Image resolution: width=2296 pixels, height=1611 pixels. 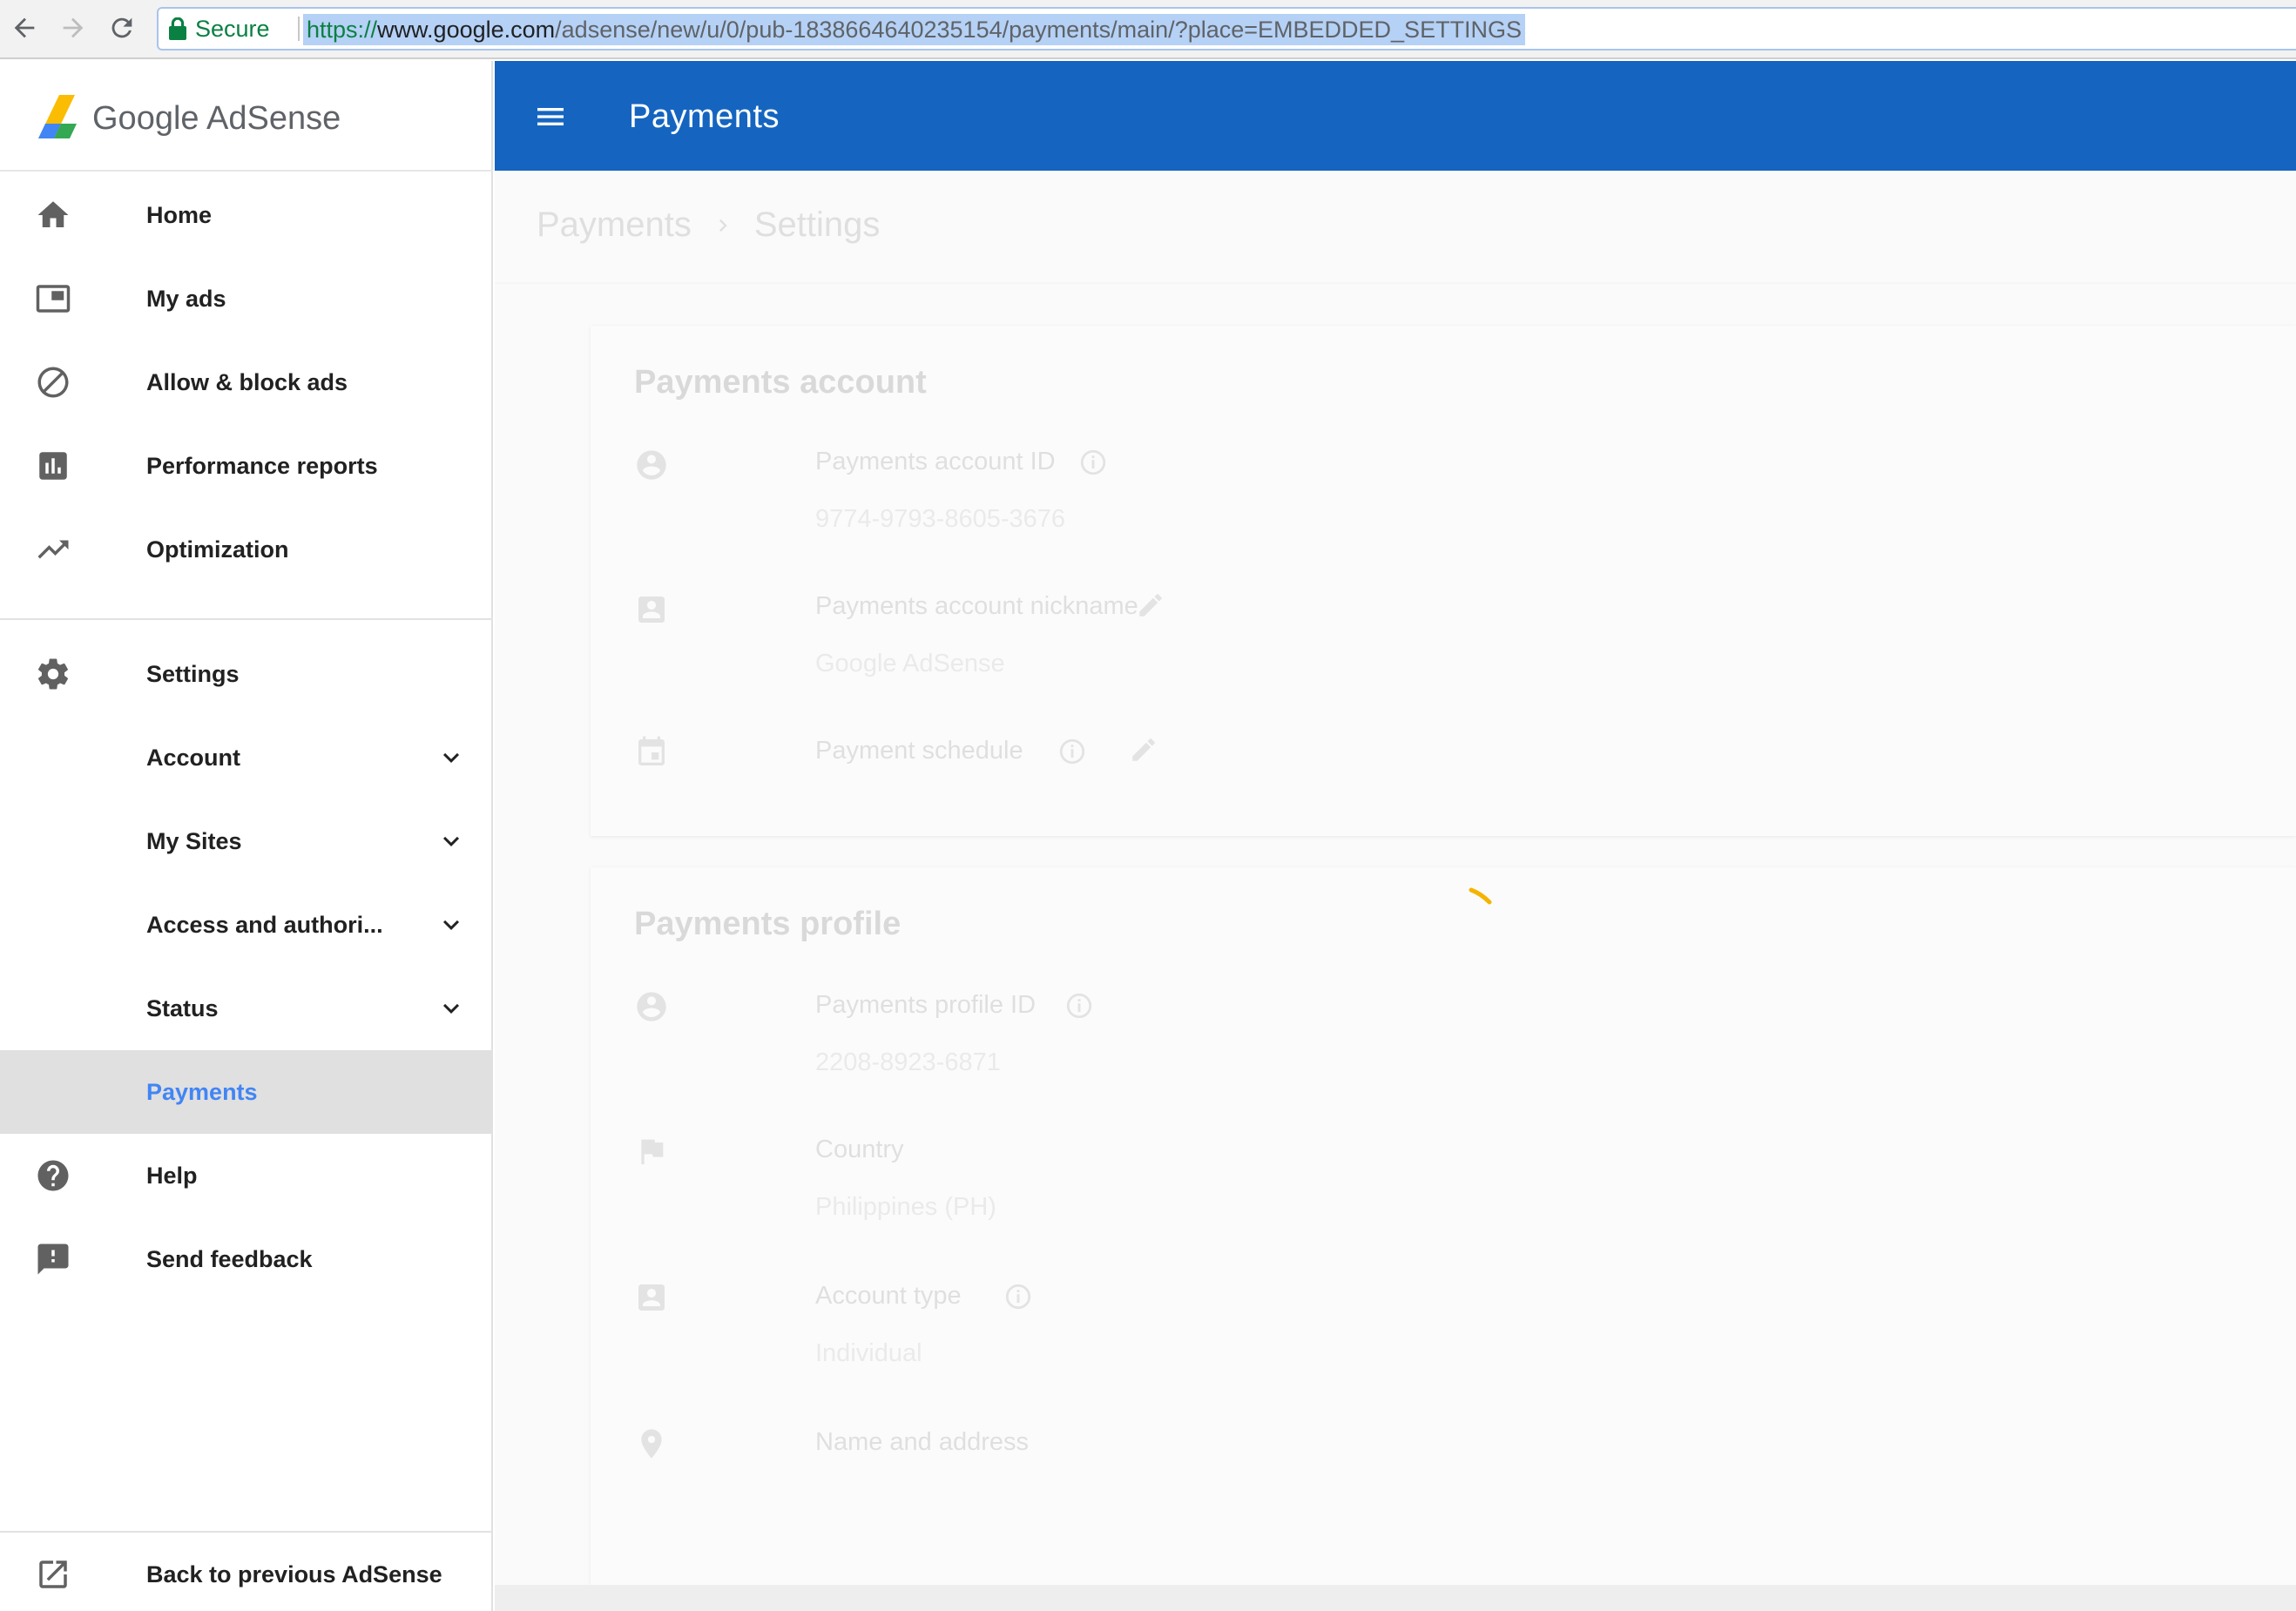 What do you see at coordinates (53, 1175) in the screenshot?
I see `help-icon` at bounding box center [53, 1175].